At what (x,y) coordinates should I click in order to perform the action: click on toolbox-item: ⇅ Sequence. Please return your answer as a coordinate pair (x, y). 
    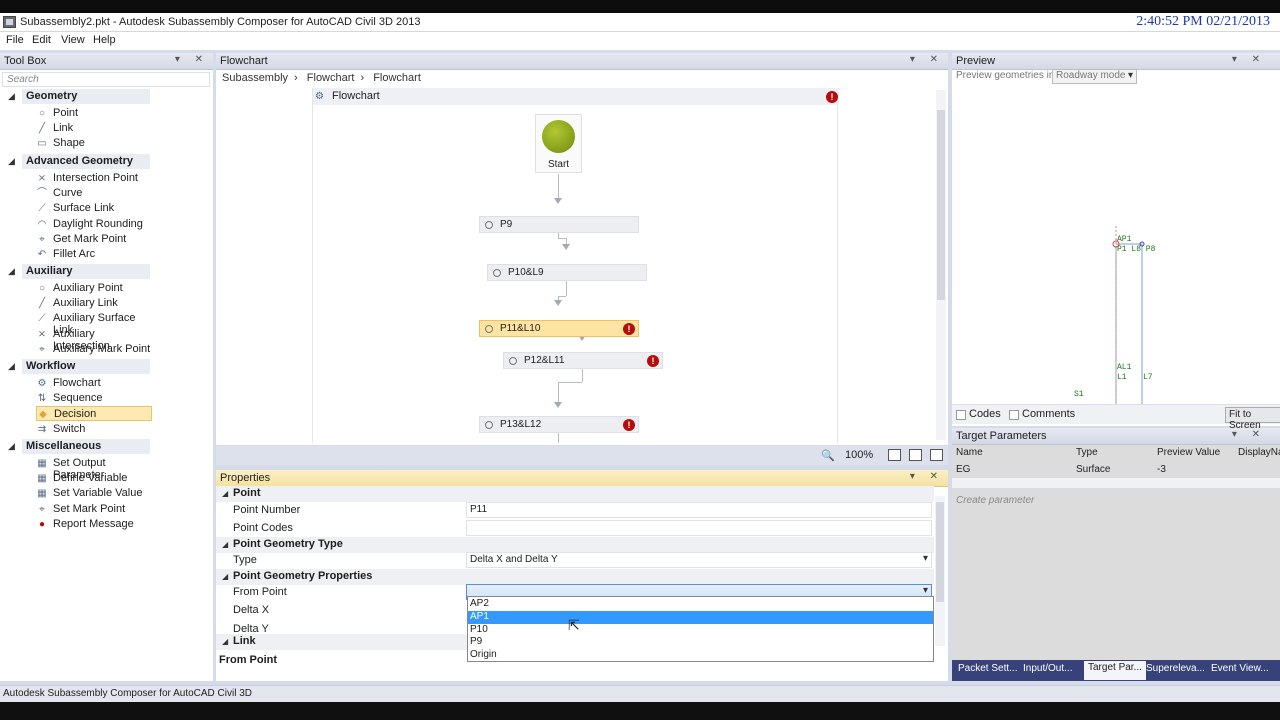
    Looking at the image, I should click on (94, 398).